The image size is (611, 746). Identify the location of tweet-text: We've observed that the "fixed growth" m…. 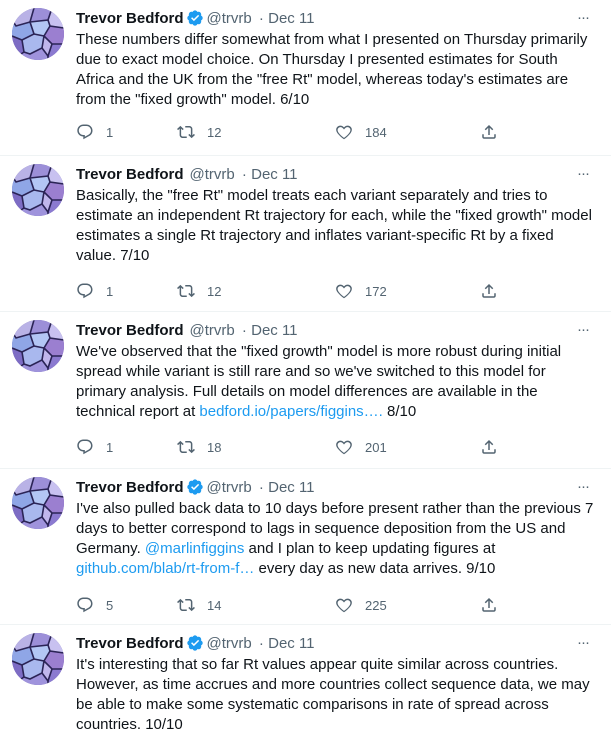
(336, 382).